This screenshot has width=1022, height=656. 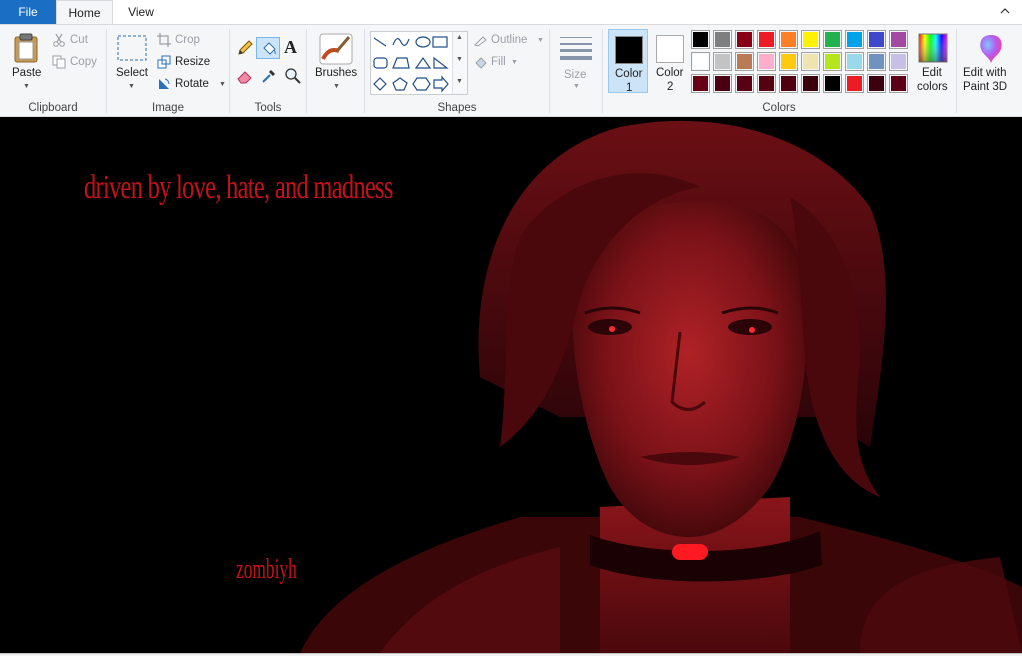 What do you see at coordinates (164, 62) in the screenshot?
I see `resize-icon` at bounding box center [164, 62].